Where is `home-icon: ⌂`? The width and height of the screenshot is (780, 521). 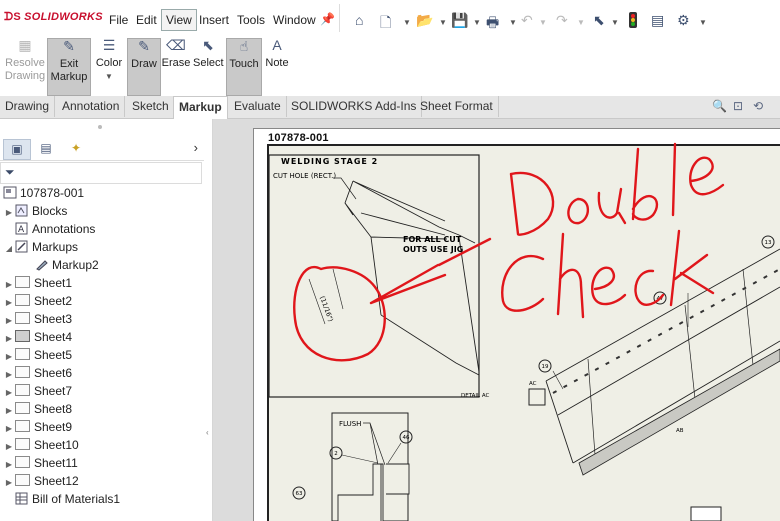
home-icon: ⌂ is located at coordinates (359, 20).